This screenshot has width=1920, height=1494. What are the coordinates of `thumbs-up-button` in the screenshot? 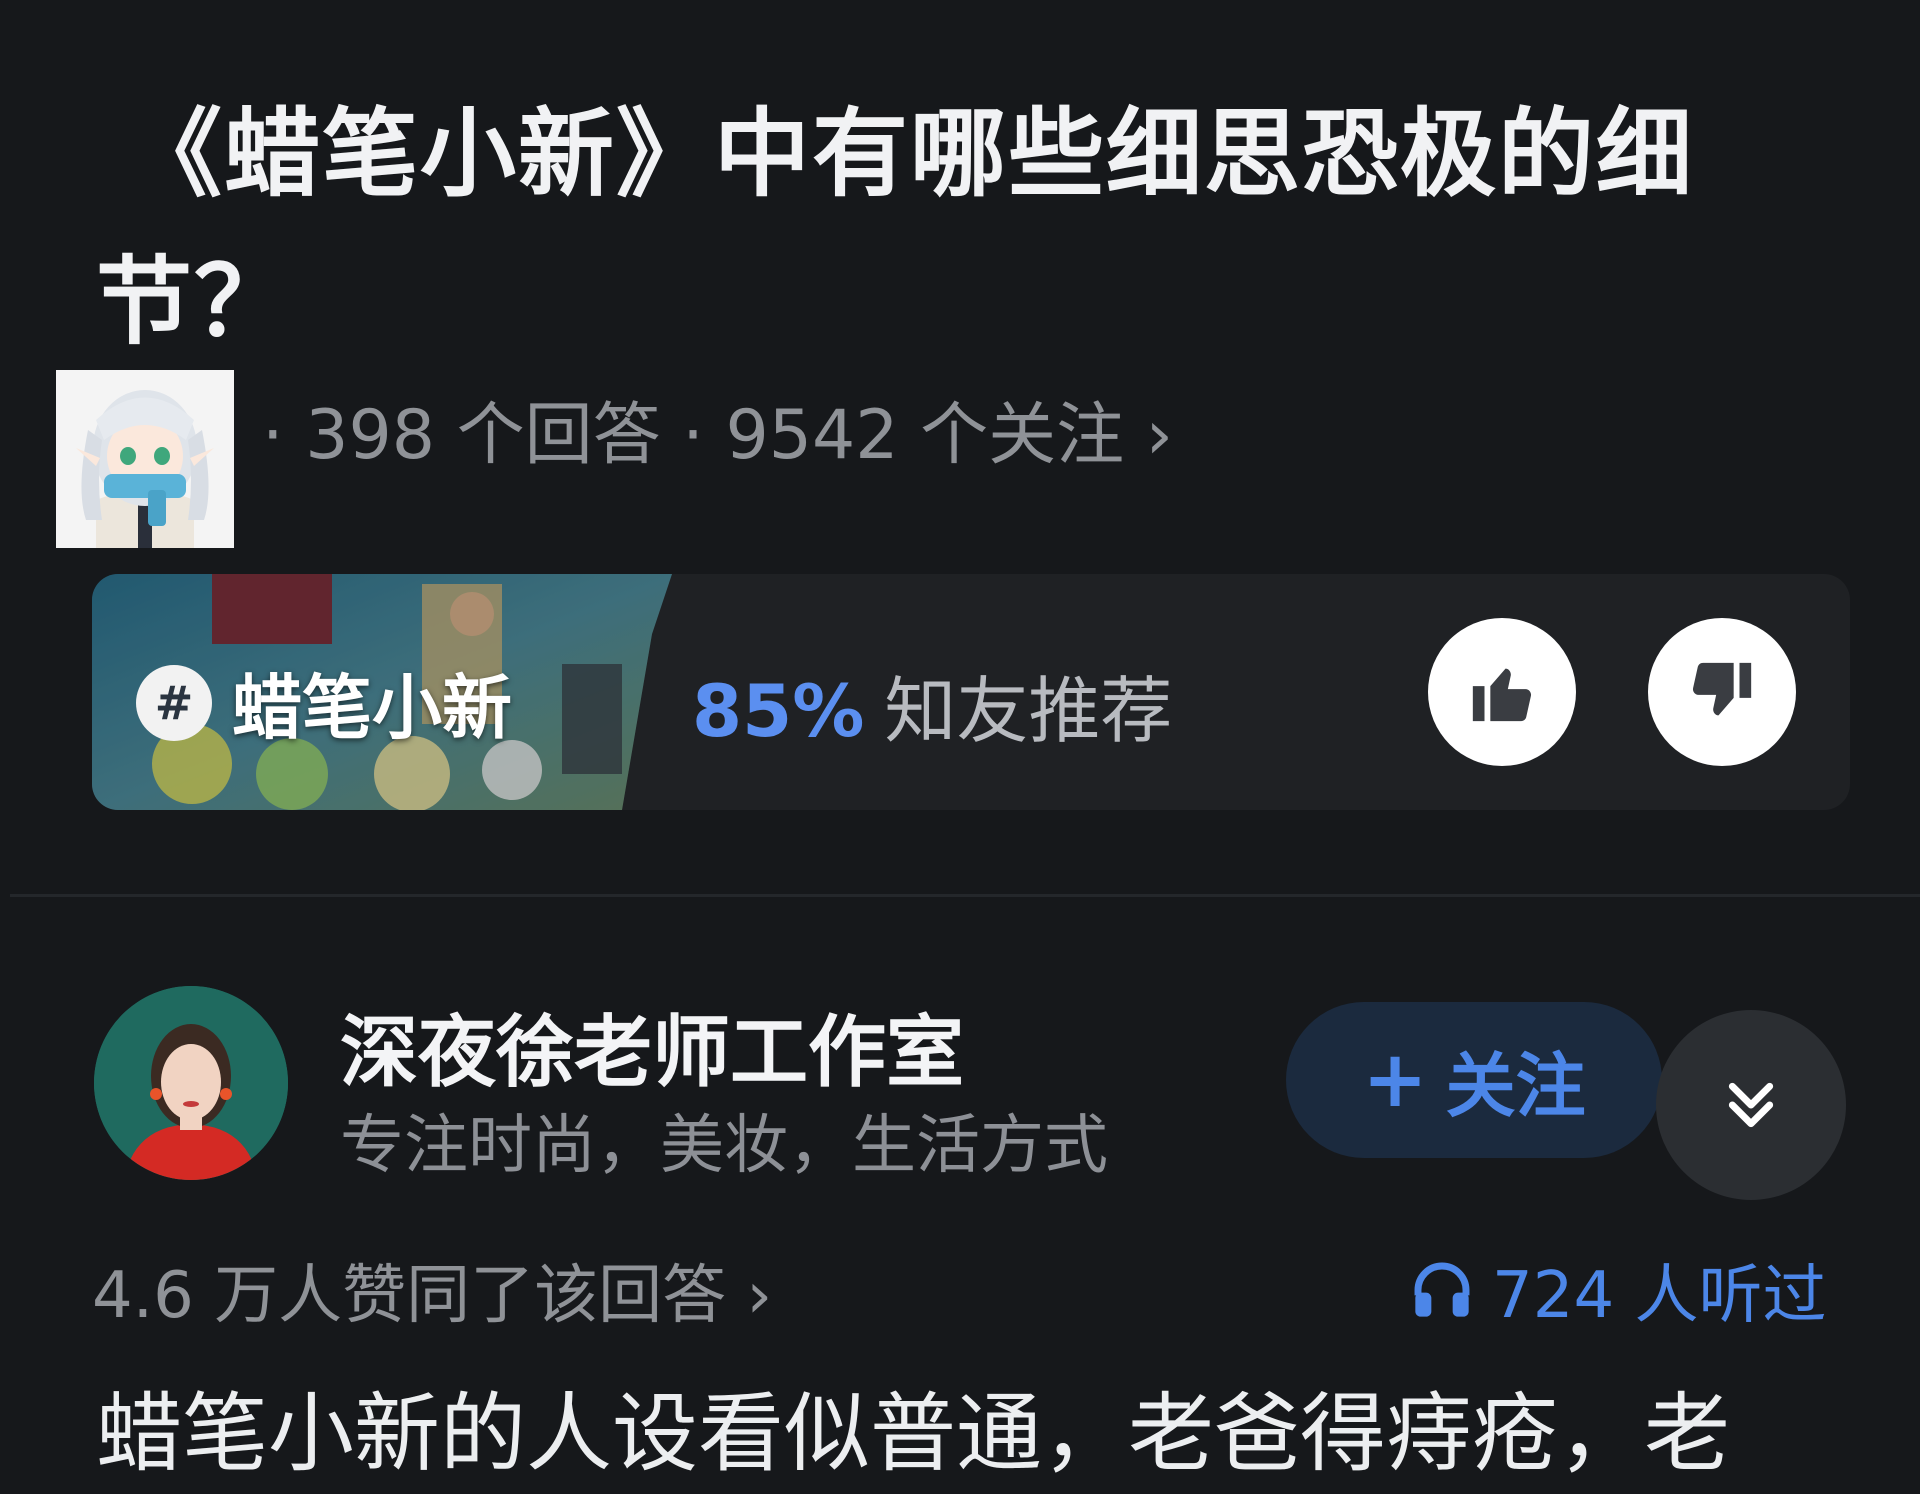 It's located at (1502, 692).